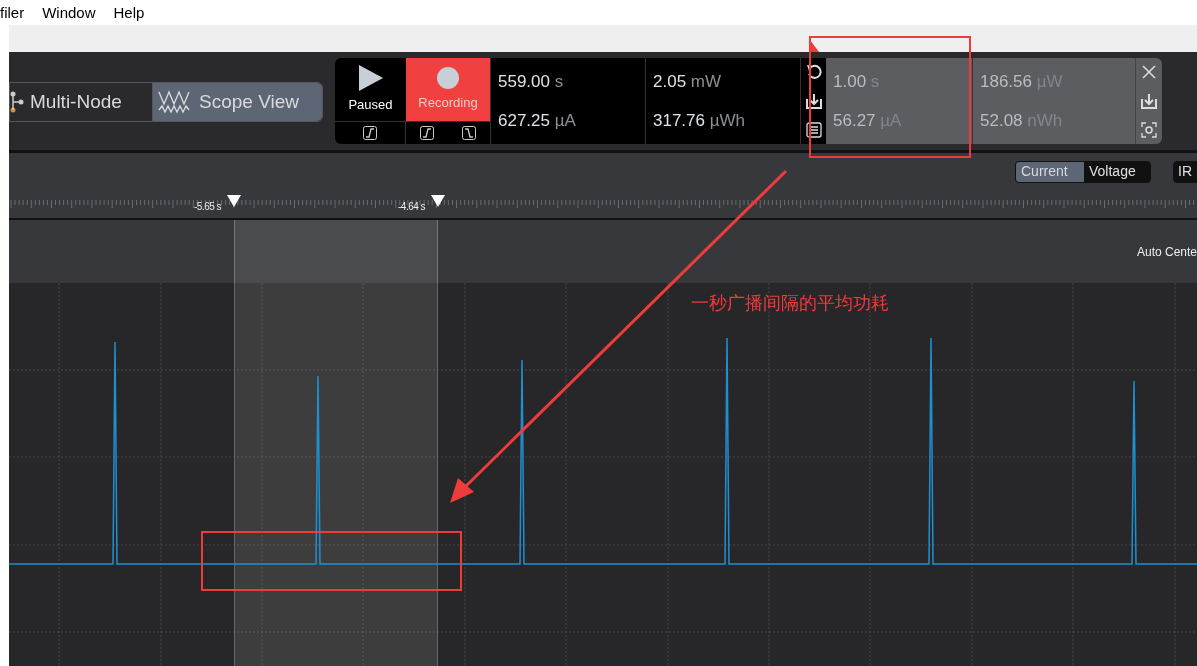  Describe the element at coordinates (1149, 72) in the screenshot. I see `close-icon` at that location.